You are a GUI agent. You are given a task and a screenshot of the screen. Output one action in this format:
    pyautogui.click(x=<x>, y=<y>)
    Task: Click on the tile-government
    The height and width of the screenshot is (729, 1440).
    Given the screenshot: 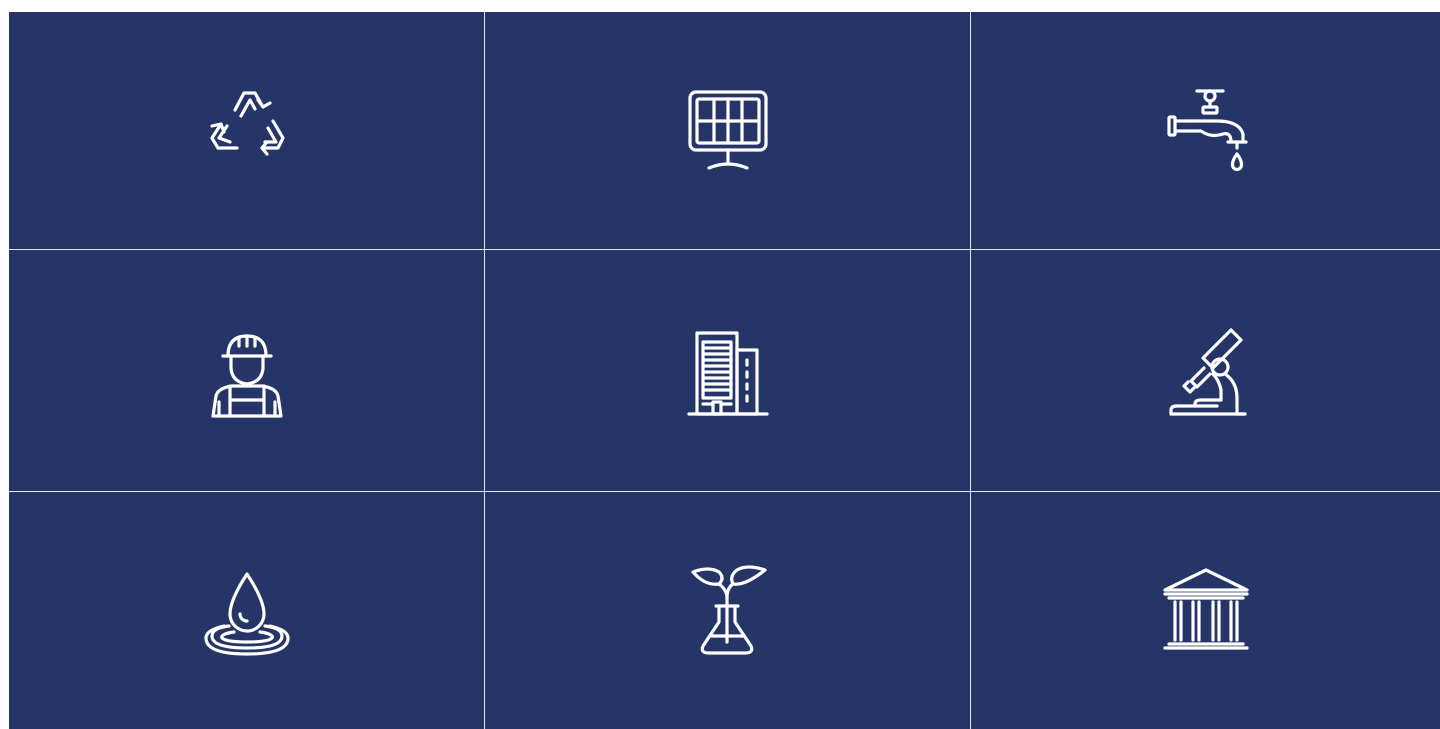 What is the action you would take?
    pyautogui.click(x=1205, y=610)
    